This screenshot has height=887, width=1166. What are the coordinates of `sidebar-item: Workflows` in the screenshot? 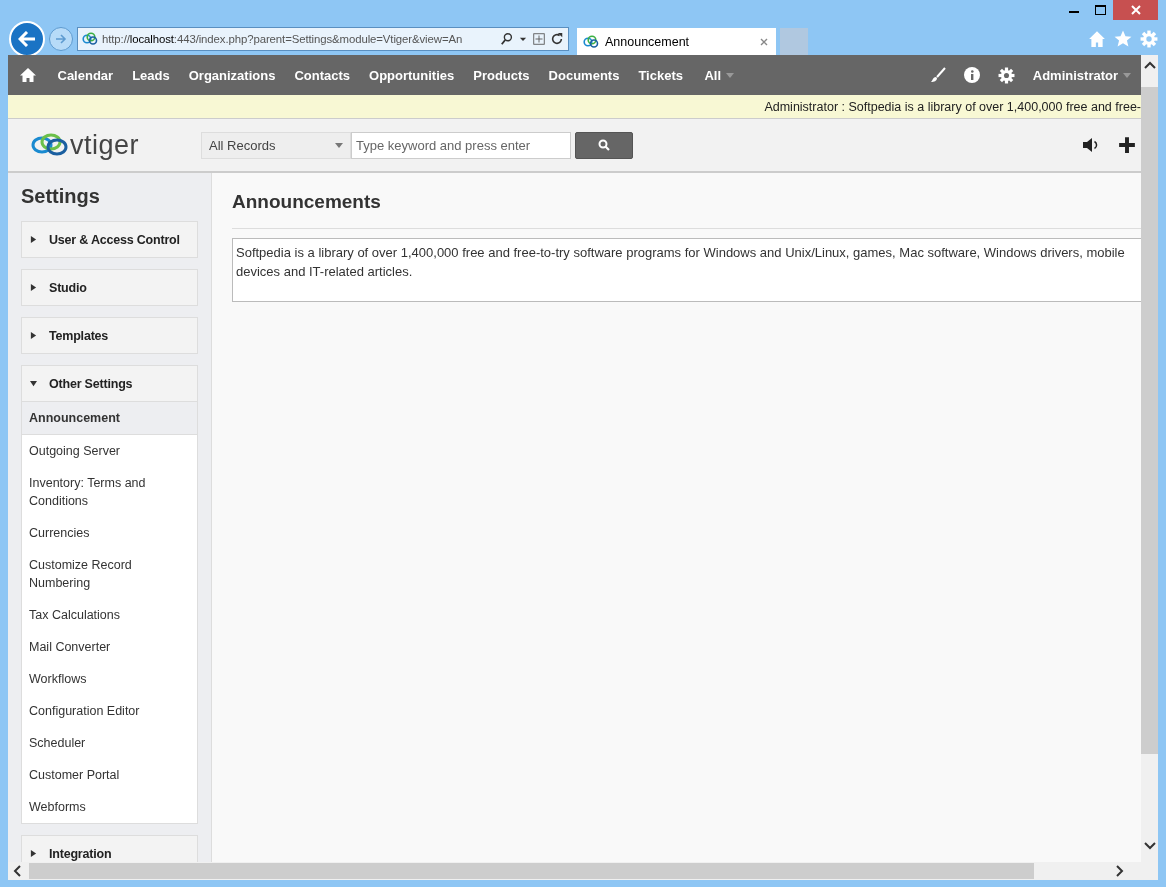 It's located at (109, 679).